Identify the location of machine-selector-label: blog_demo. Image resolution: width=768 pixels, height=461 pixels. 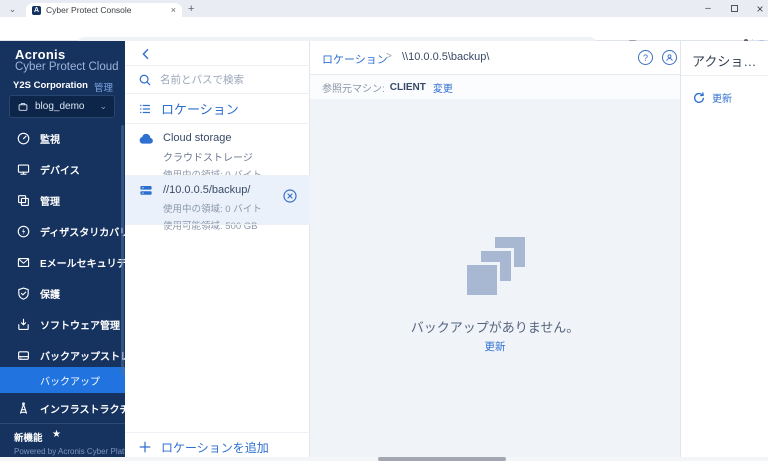
(60, 106).